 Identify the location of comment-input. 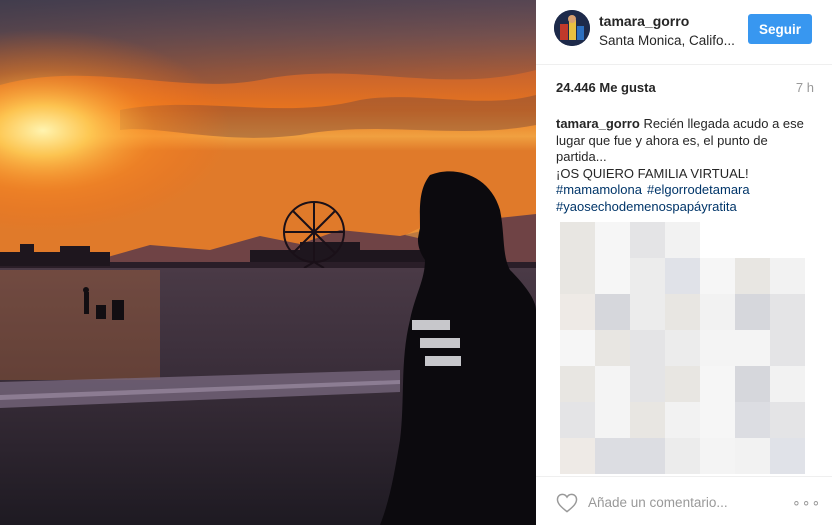
(683, 502).